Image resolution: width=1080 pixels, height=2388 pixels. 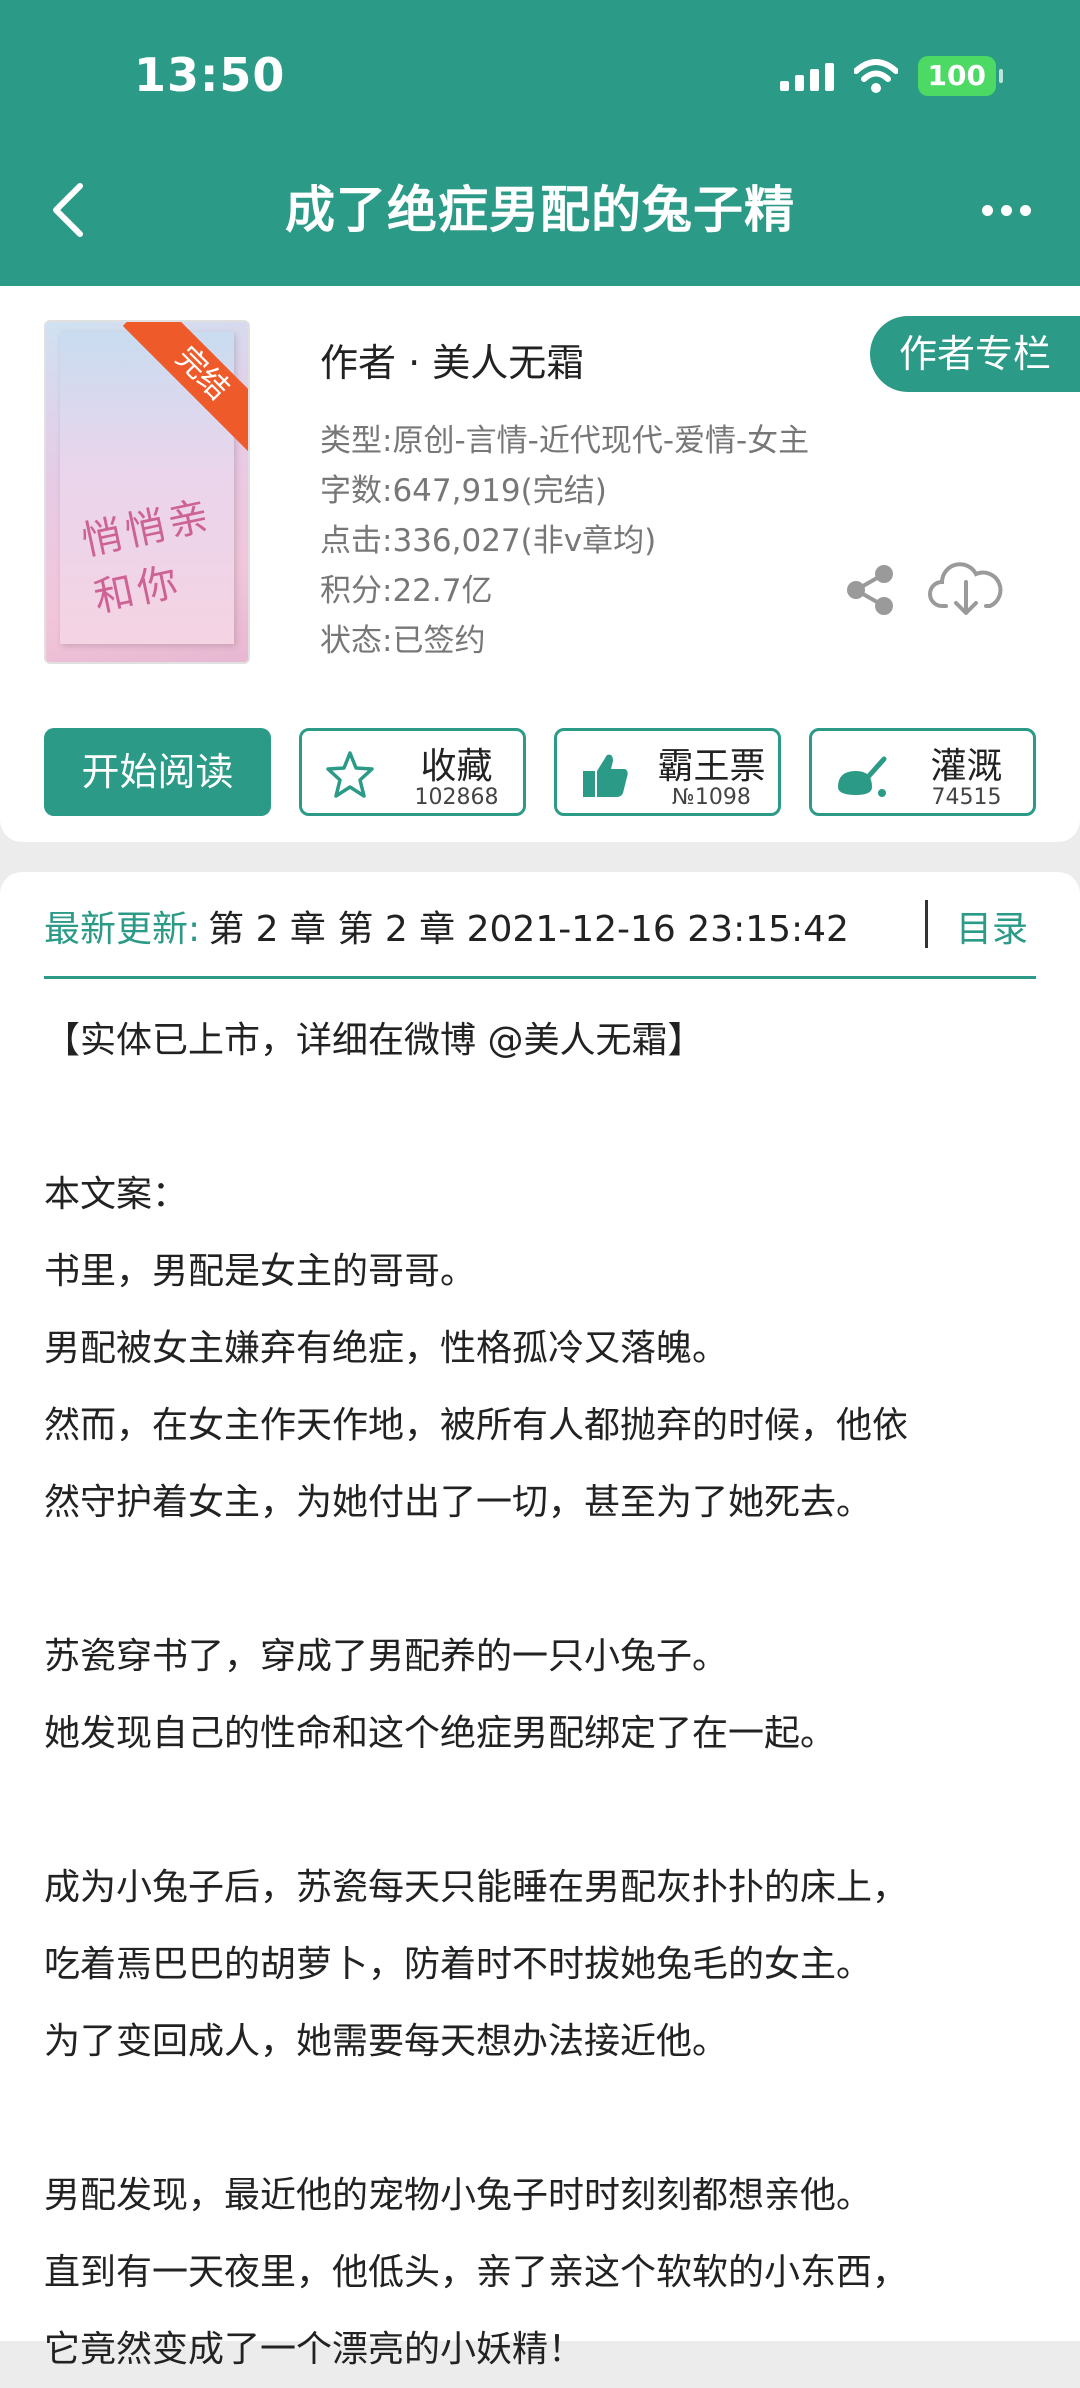 What do you see at coordinates (875, 76) in the screenshot?
I see `wifi-icon` at bounding box center [875, 76].